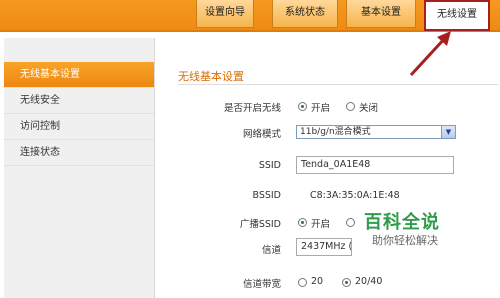  Describe the element at coordinates (261, 134) in the screenshot. I see `network-mode-label: 网络模式` at that location.